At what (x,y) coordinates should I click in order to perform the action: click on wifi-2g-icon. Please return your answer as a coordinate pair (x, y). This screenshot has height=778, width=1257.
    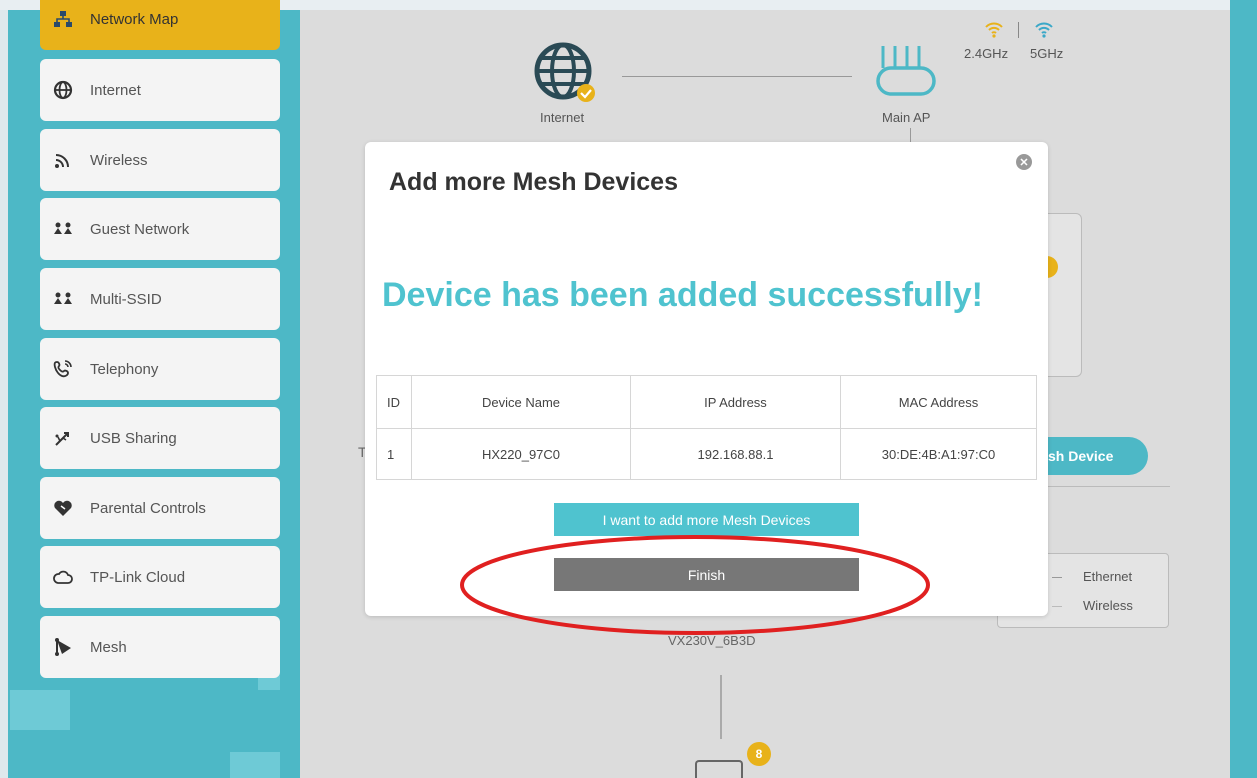
    Looking at the image, I should click on (994, 29).